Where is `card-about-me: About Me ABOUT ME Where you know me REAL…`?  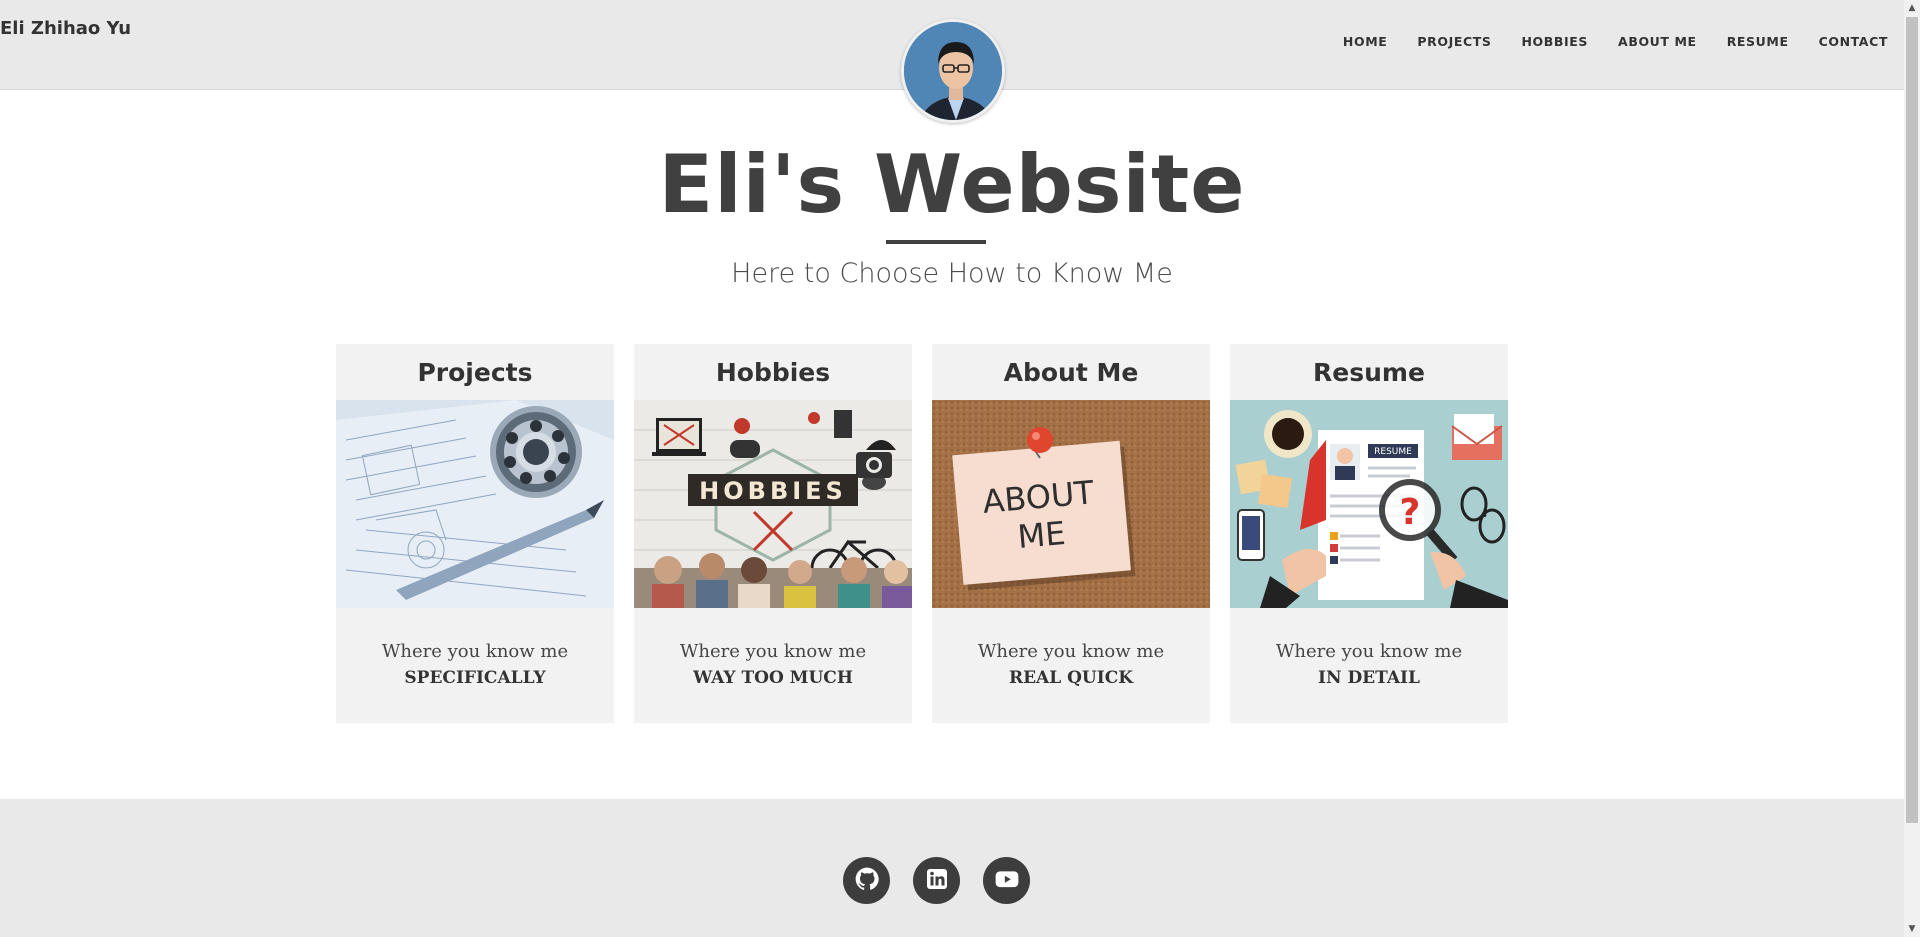 card-about-me: About Me ABOUT ME Where you know me REAL… is located at coordinates (1071, 533).